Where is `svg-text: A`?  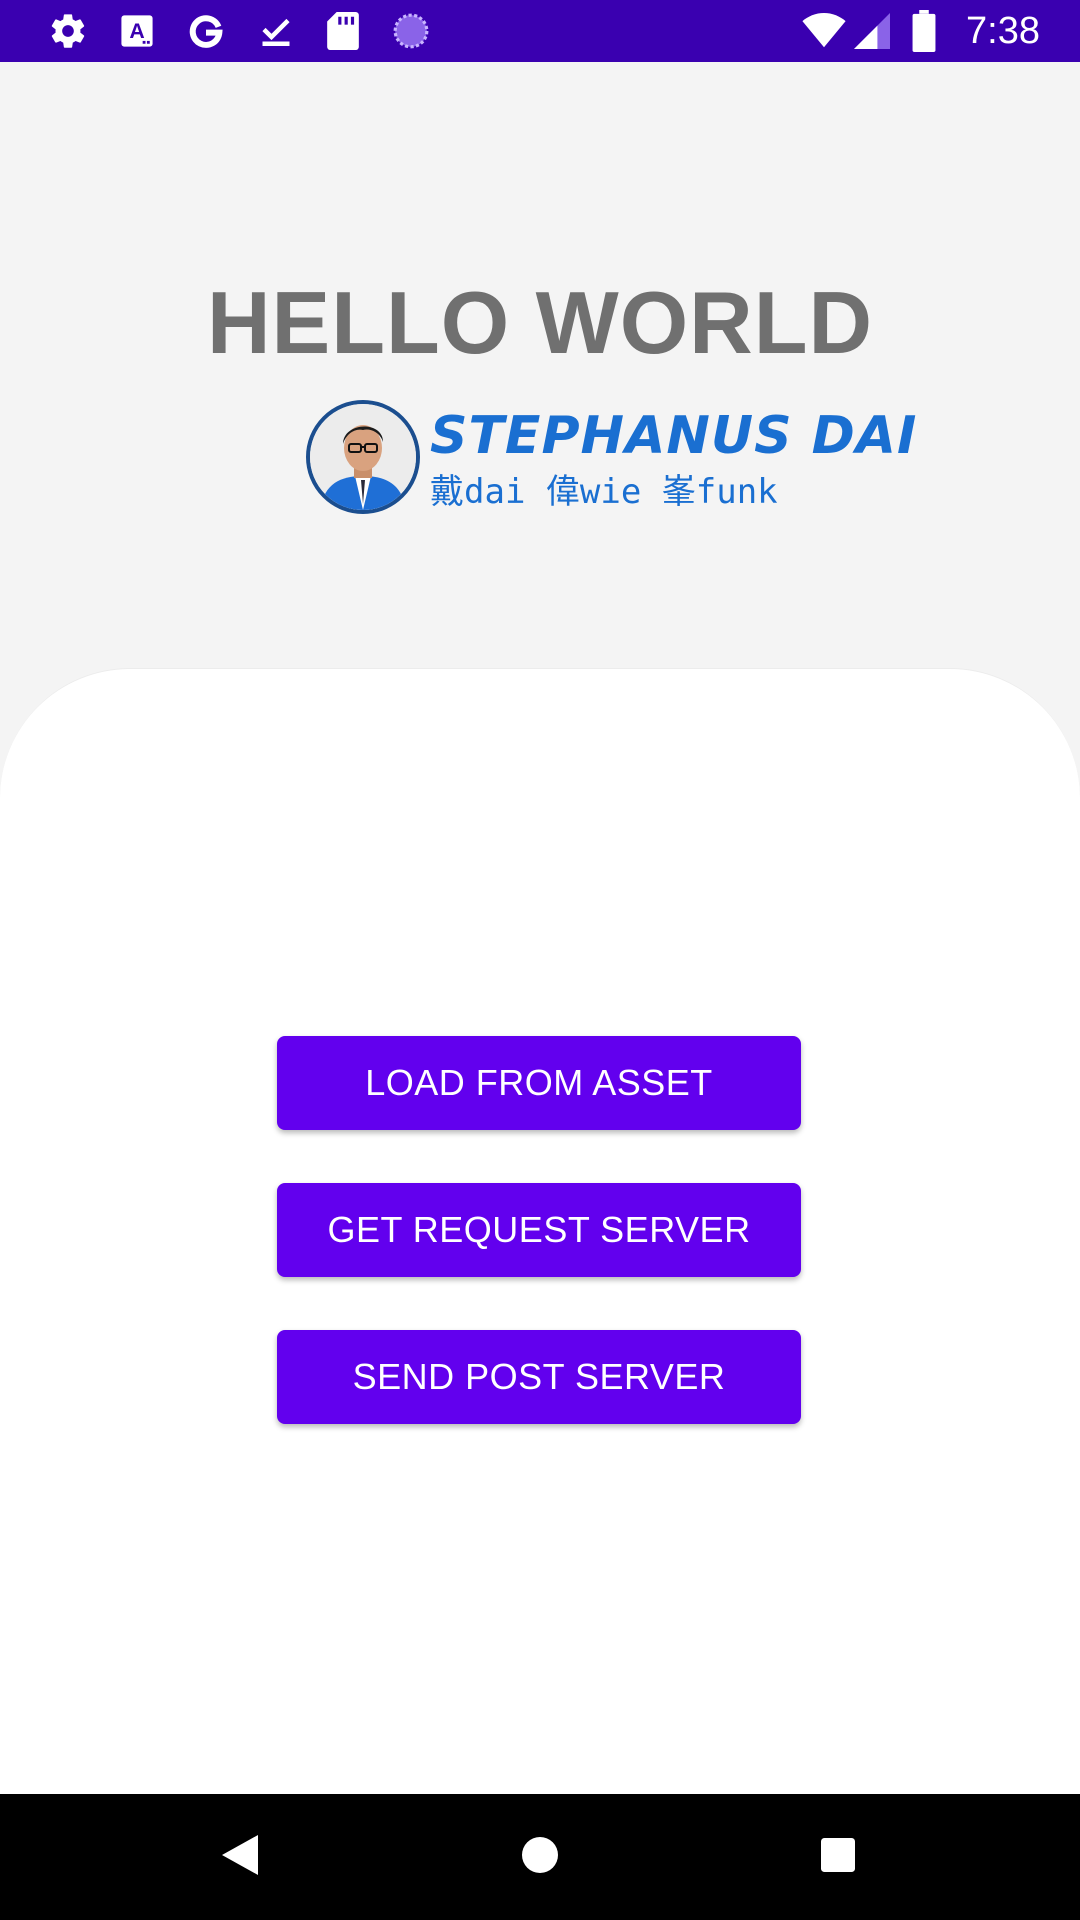 svg-text: A is located at coordinates (136, 31).